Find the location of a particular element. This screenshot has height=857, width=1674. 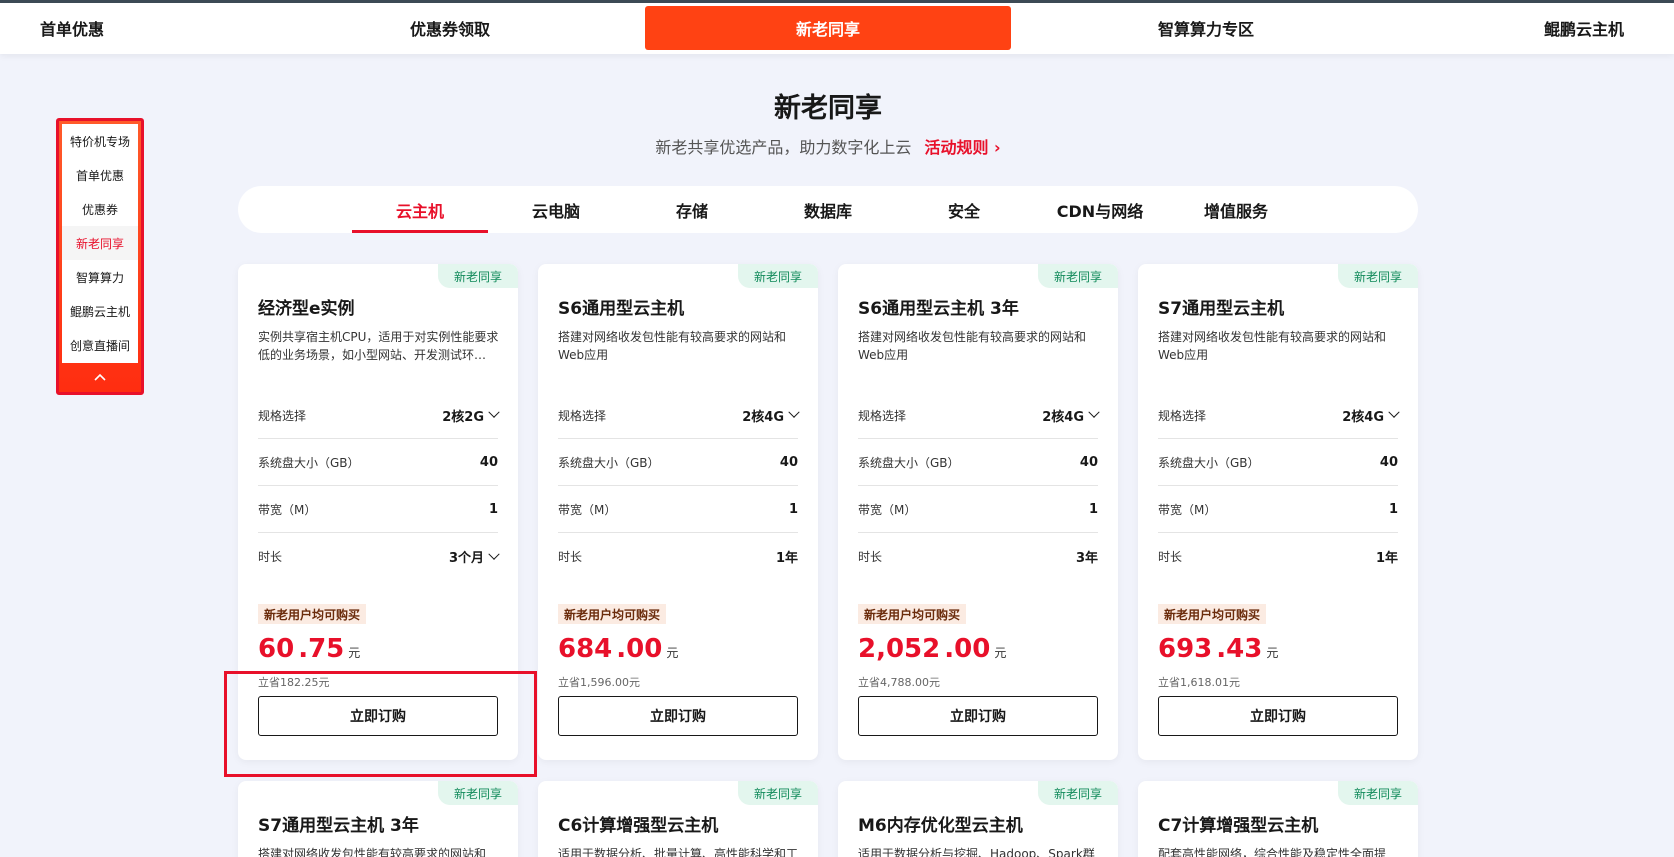

side-menu-item: 智算算力 is located at coordinates (100, 277).